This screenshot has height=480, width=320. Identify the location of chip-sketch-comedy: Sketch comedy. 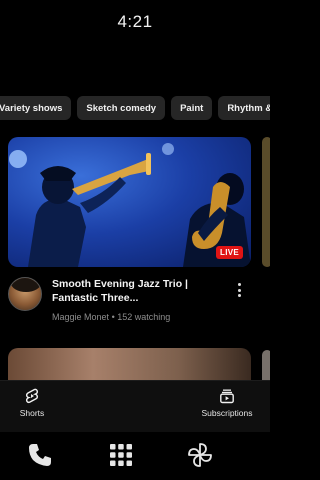
(121, 108).